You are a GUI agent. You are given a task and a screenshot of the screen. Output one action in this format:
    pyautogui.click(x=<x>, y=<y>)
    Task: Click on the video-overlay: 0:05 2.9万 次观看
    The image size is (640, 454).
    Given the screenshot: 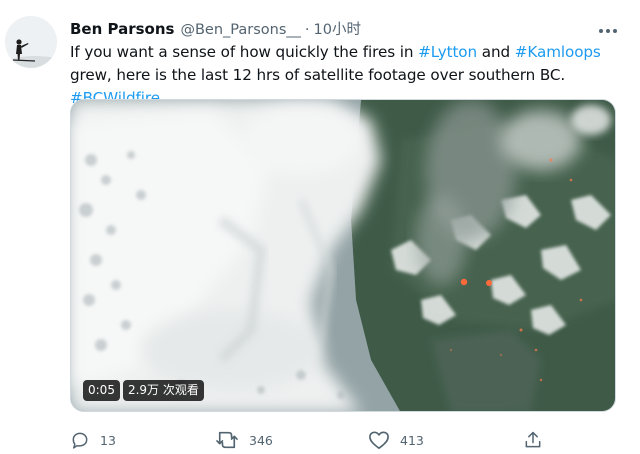 What is the action you would take?
    pyautogui.click(x=143, y=390)
    